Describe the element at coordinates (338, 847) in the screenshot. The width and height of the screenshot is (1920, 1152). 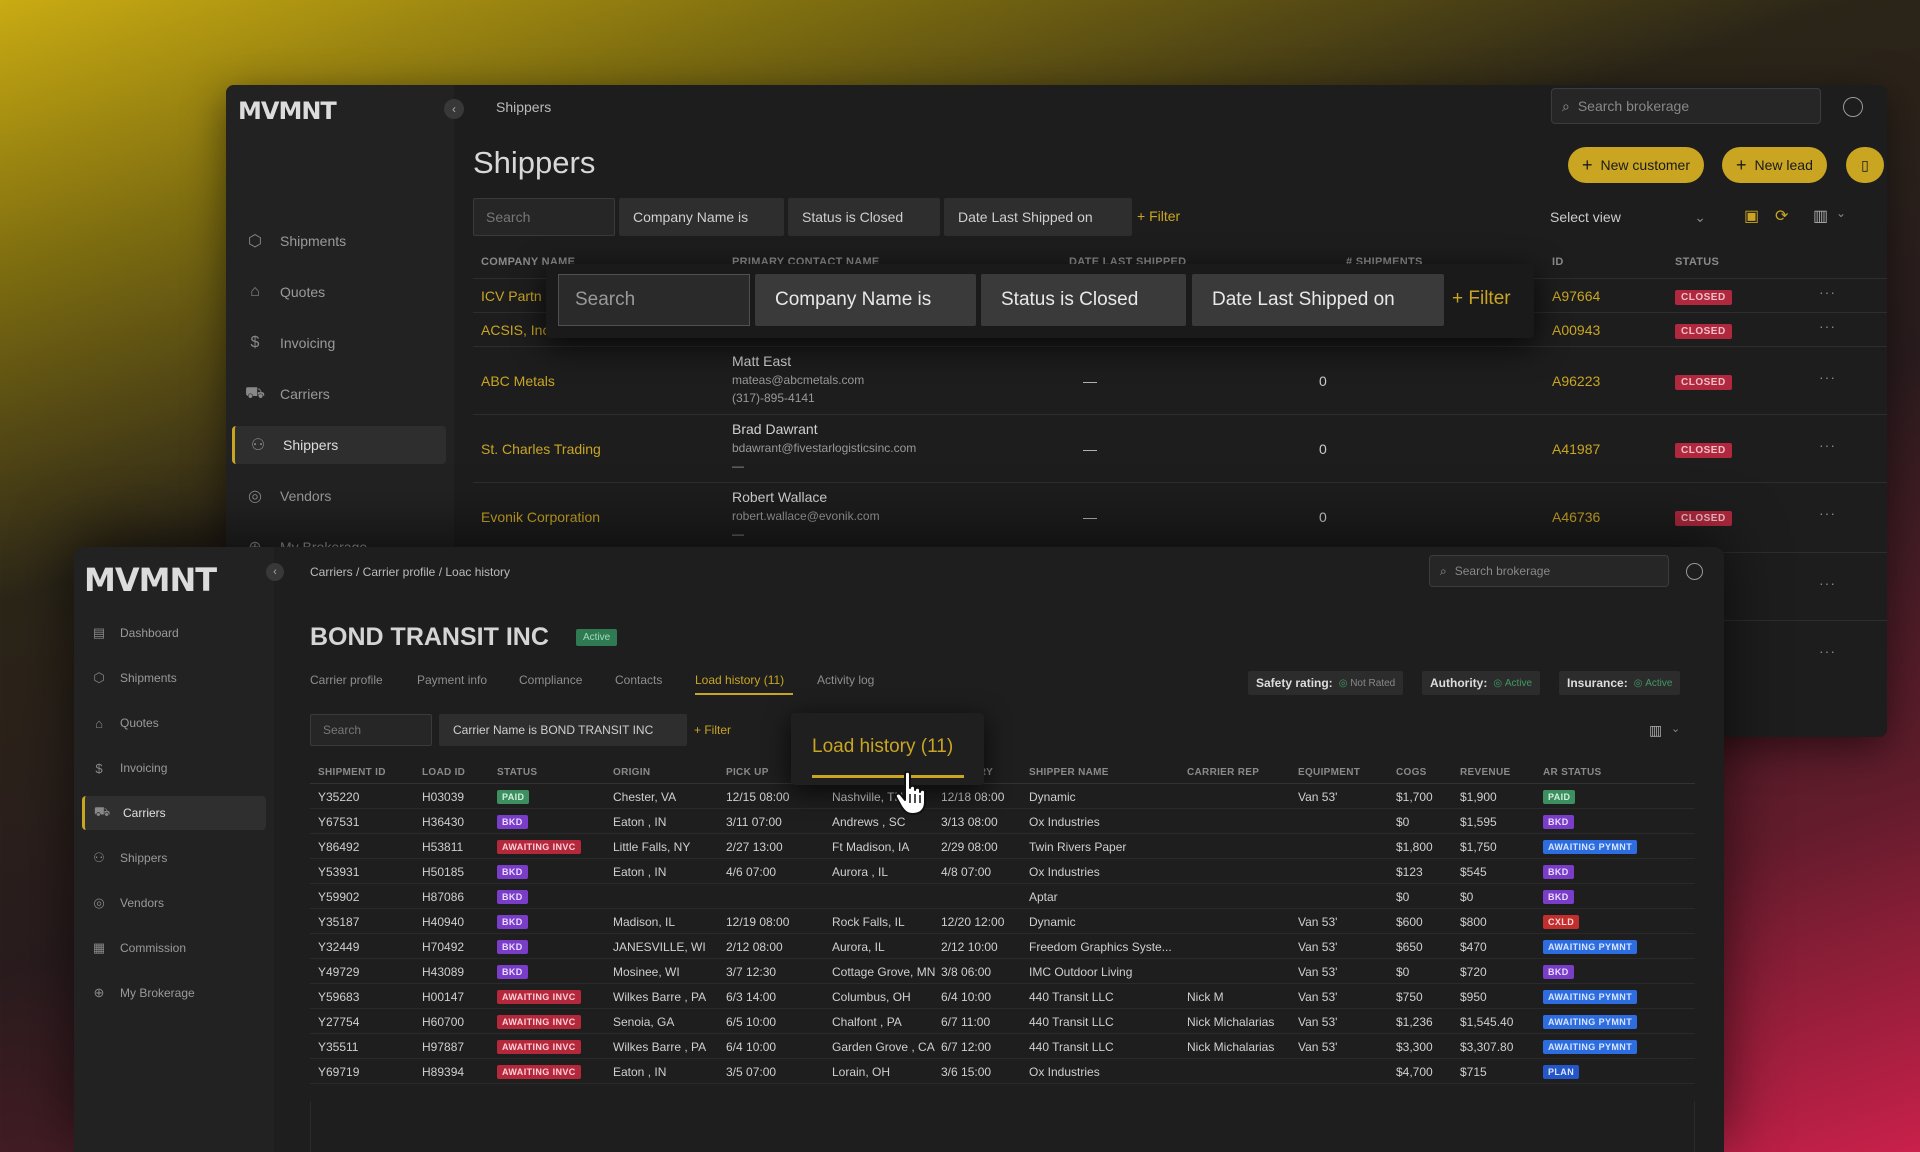
I see `shipment-id: Y86492` at that location.